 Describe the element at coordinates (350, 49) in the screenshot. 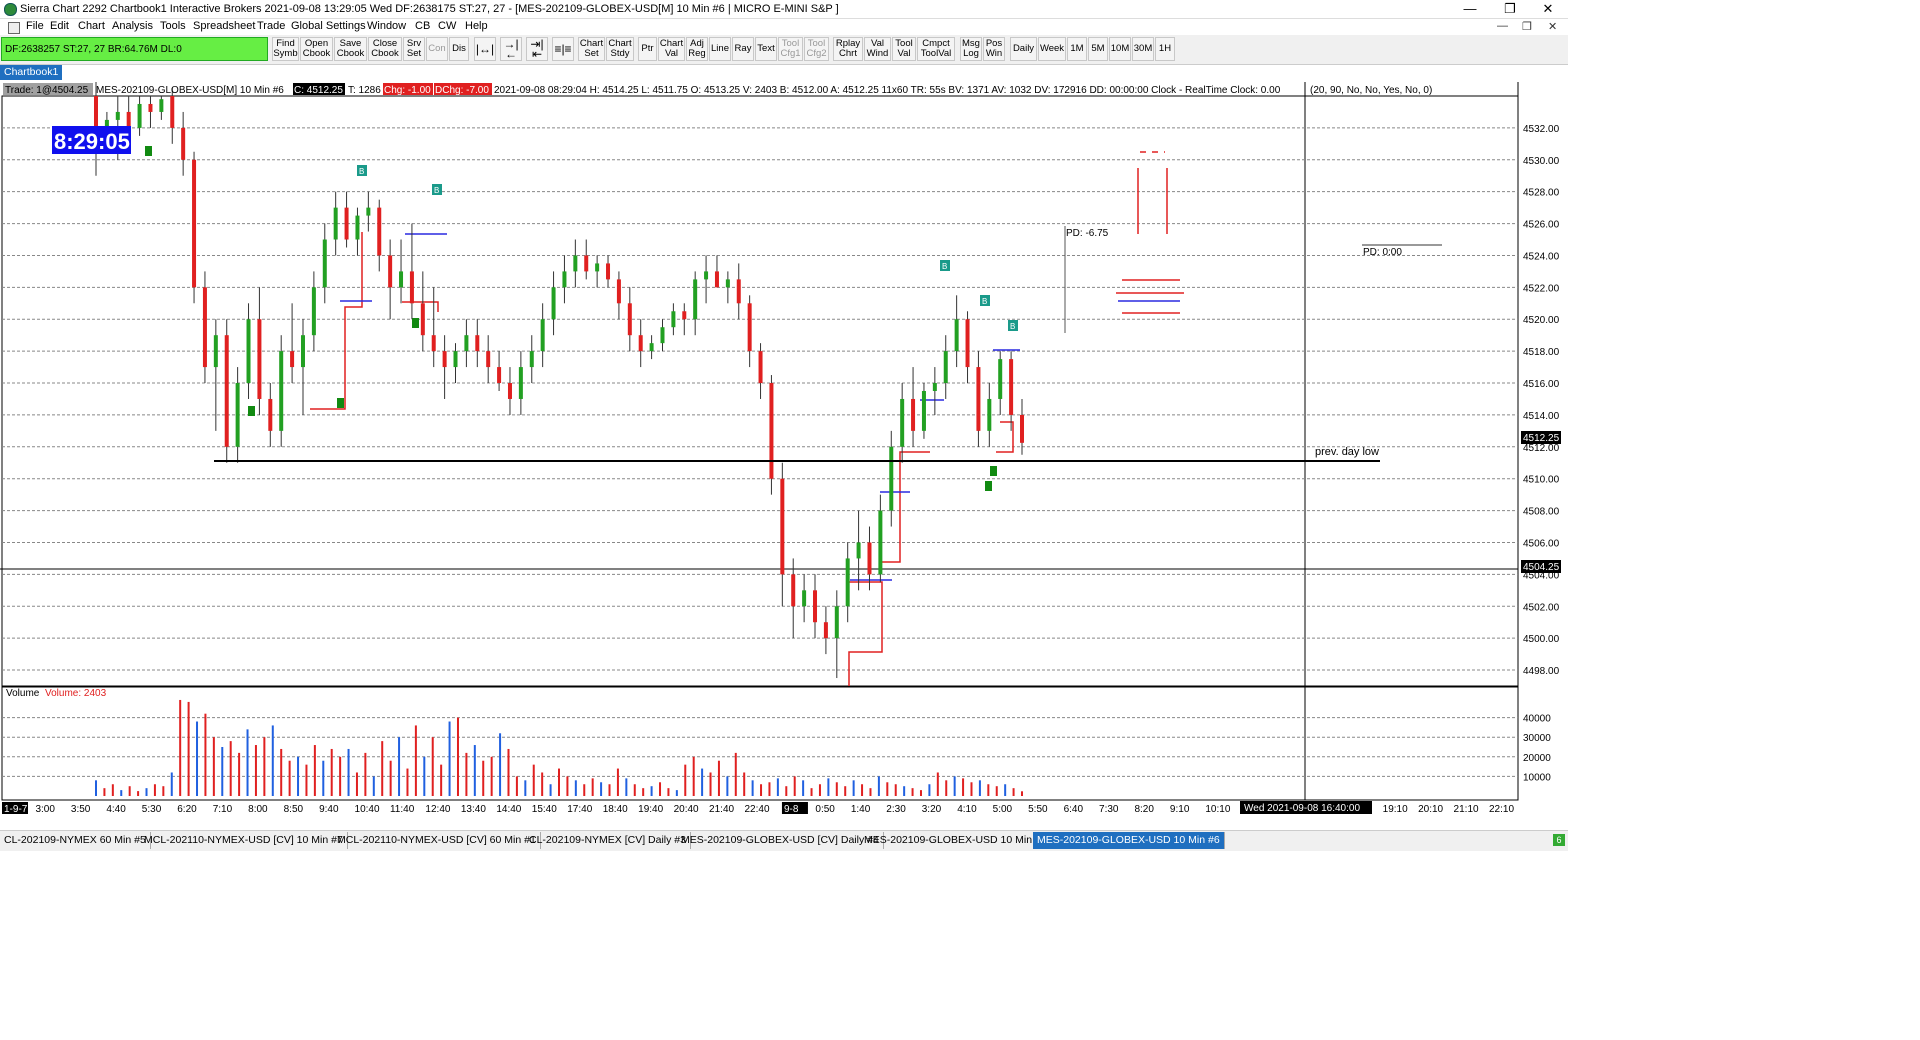

I see `toolbar-button-save-cbook: Save Cbook` at that location.